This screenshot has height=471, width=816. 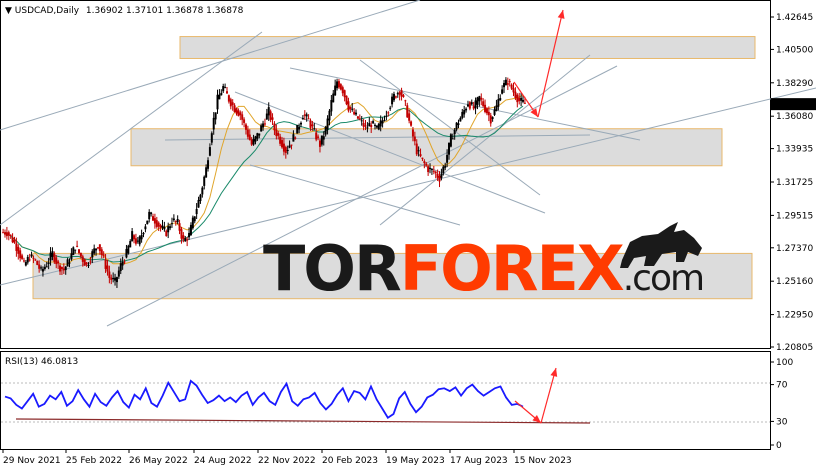 I want to click on rsi-arrow-up-shaft, so click(x=548, y=395).